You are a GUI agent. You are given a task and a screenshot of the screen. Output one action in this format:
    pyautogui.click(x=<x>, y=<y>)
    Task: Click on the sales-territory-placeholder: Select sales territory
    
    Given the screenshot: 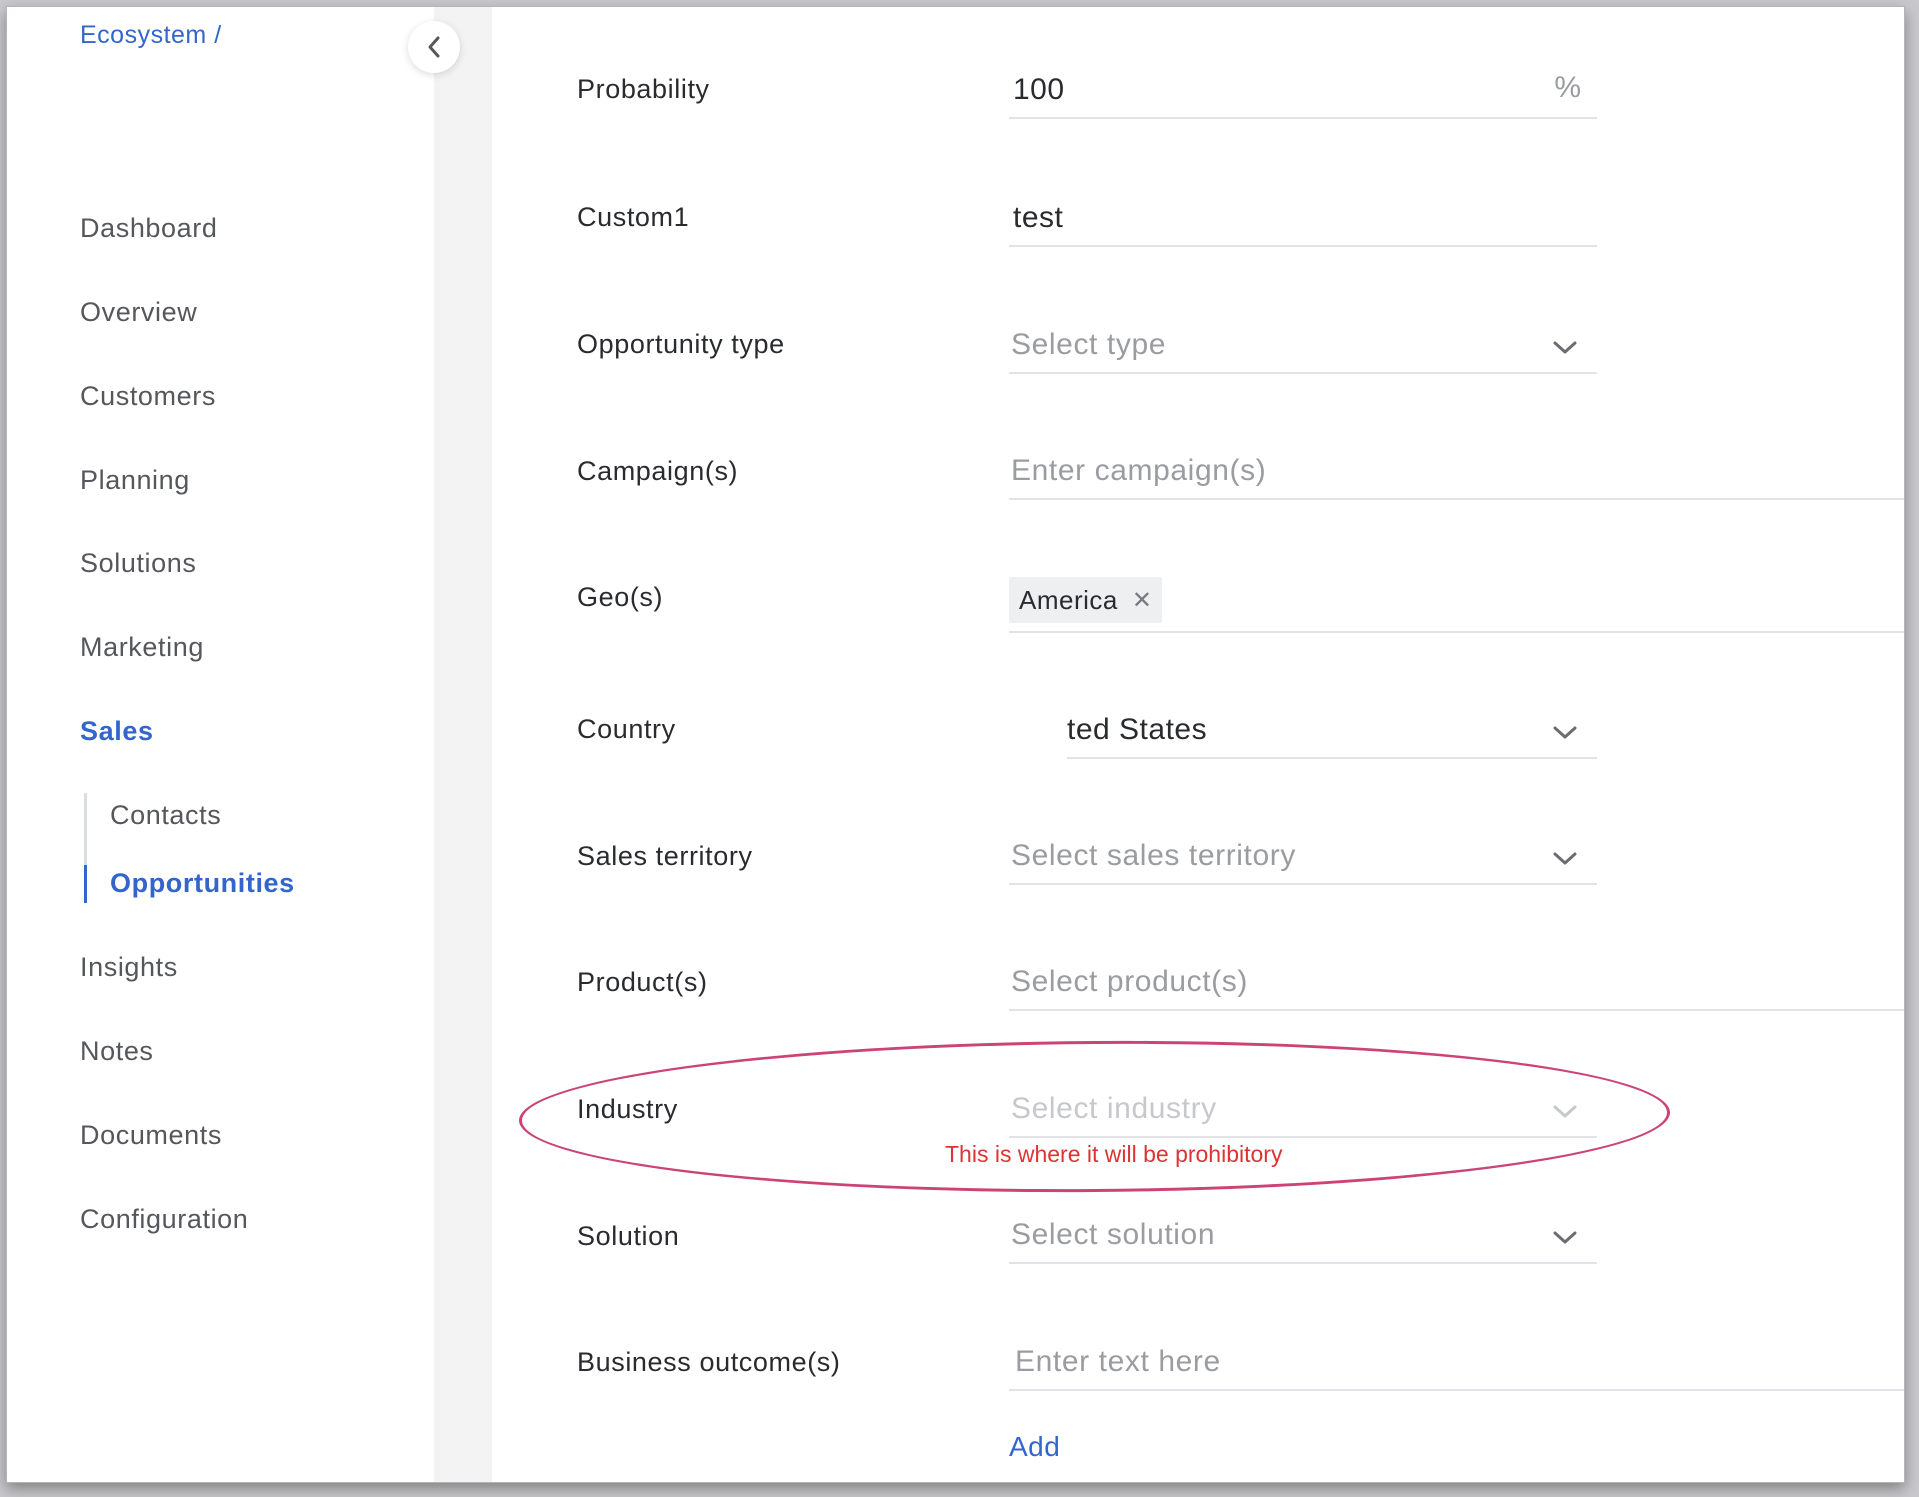 What is the action you would take?
    pyautogui.click(x=1153, y=855)
    